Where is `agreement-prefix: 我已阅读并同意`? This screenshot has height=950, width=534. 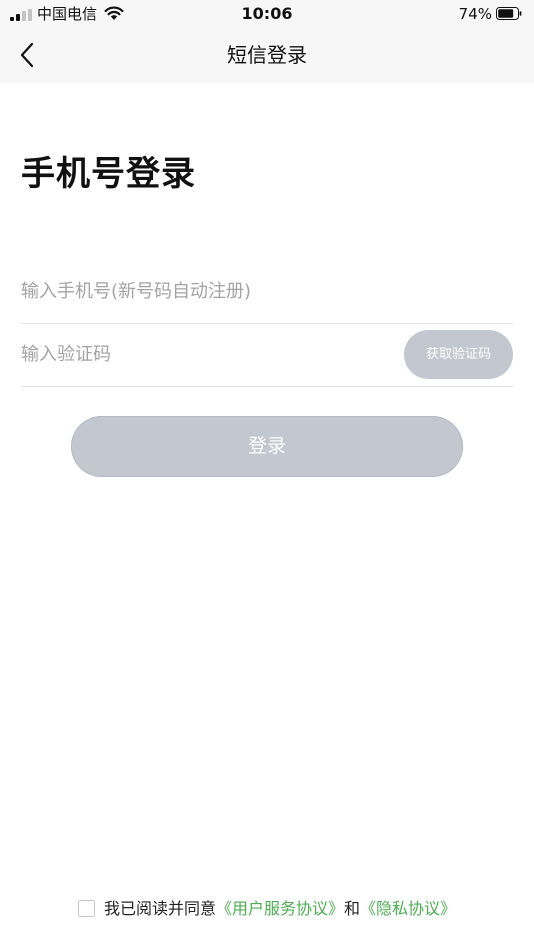 agreement-prefix: 我已阅读并同意 is located at coordinates (159, 908).